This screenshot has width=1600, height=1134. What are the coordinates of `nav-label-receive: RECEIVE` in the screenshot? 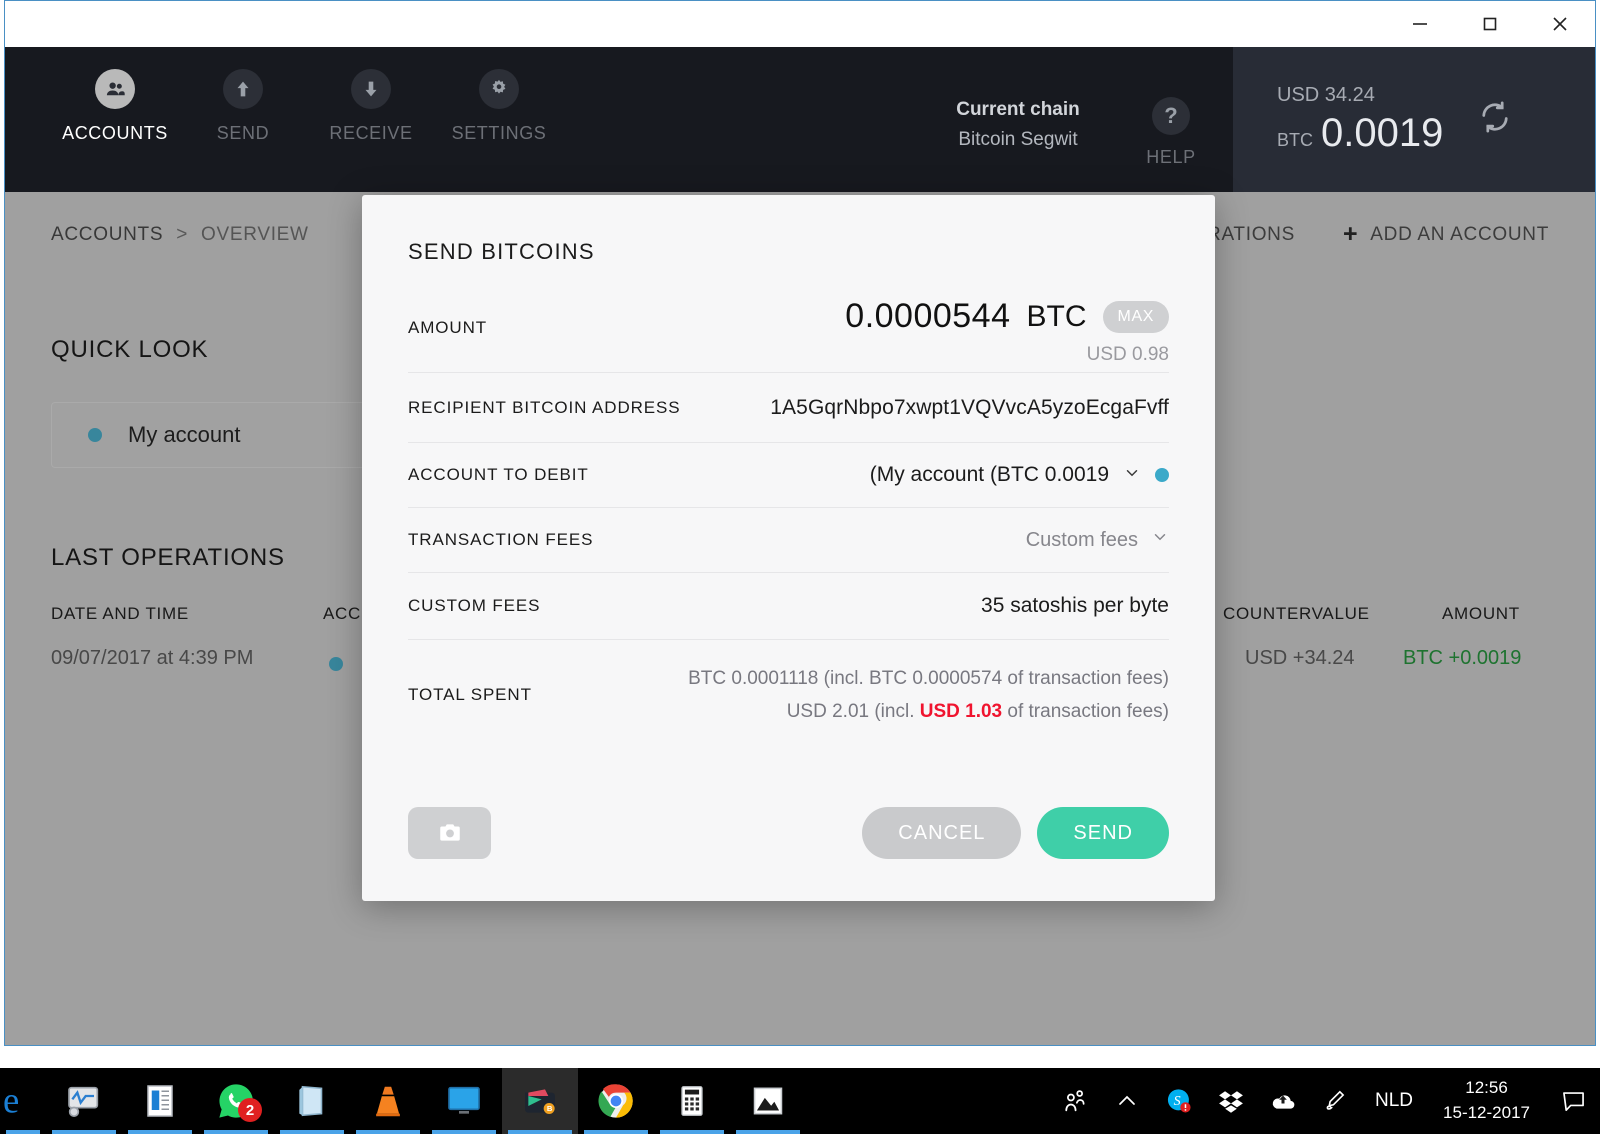 It's located at (371, 133).